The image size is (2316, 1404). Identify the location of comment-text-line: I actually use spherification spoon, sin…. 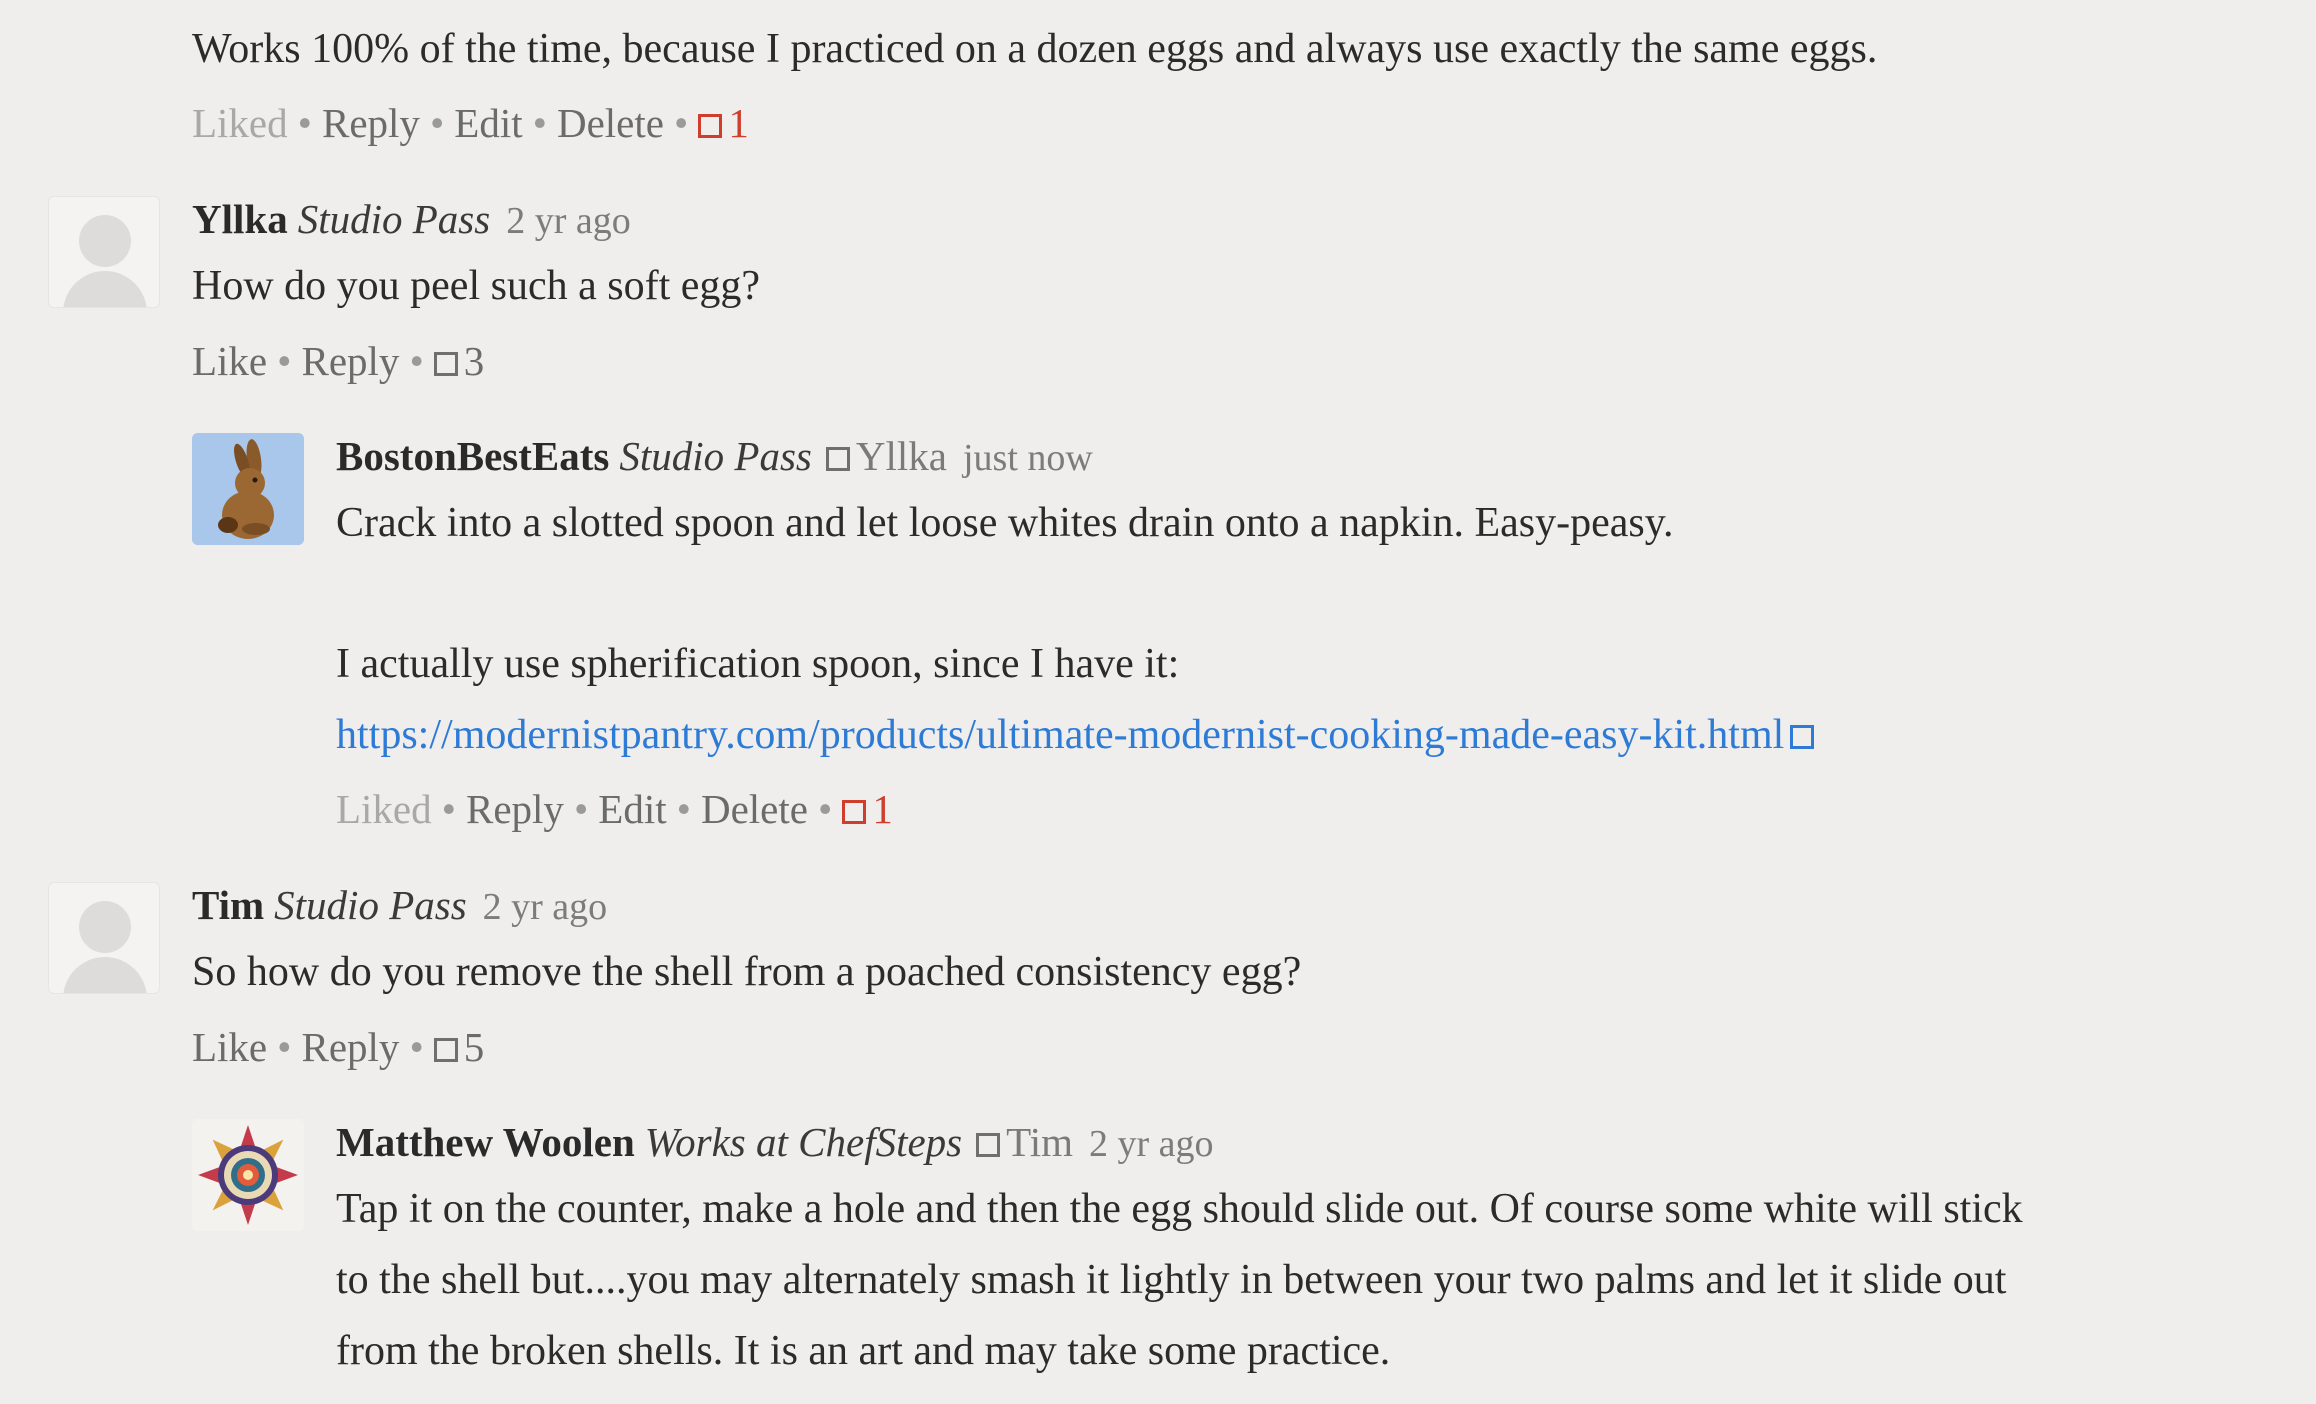
(758, 664).